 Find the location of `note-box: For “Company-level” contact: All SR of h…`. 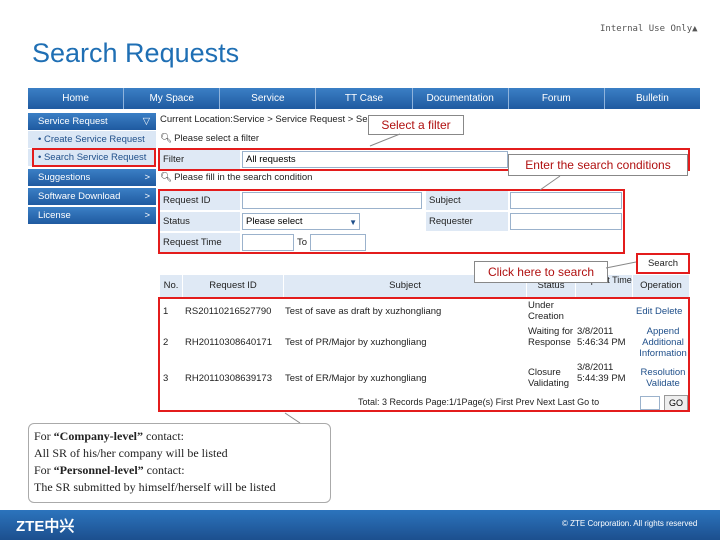

note-box: For “Company-level” contact: All SR of h… is located at coordinates (179, 463).